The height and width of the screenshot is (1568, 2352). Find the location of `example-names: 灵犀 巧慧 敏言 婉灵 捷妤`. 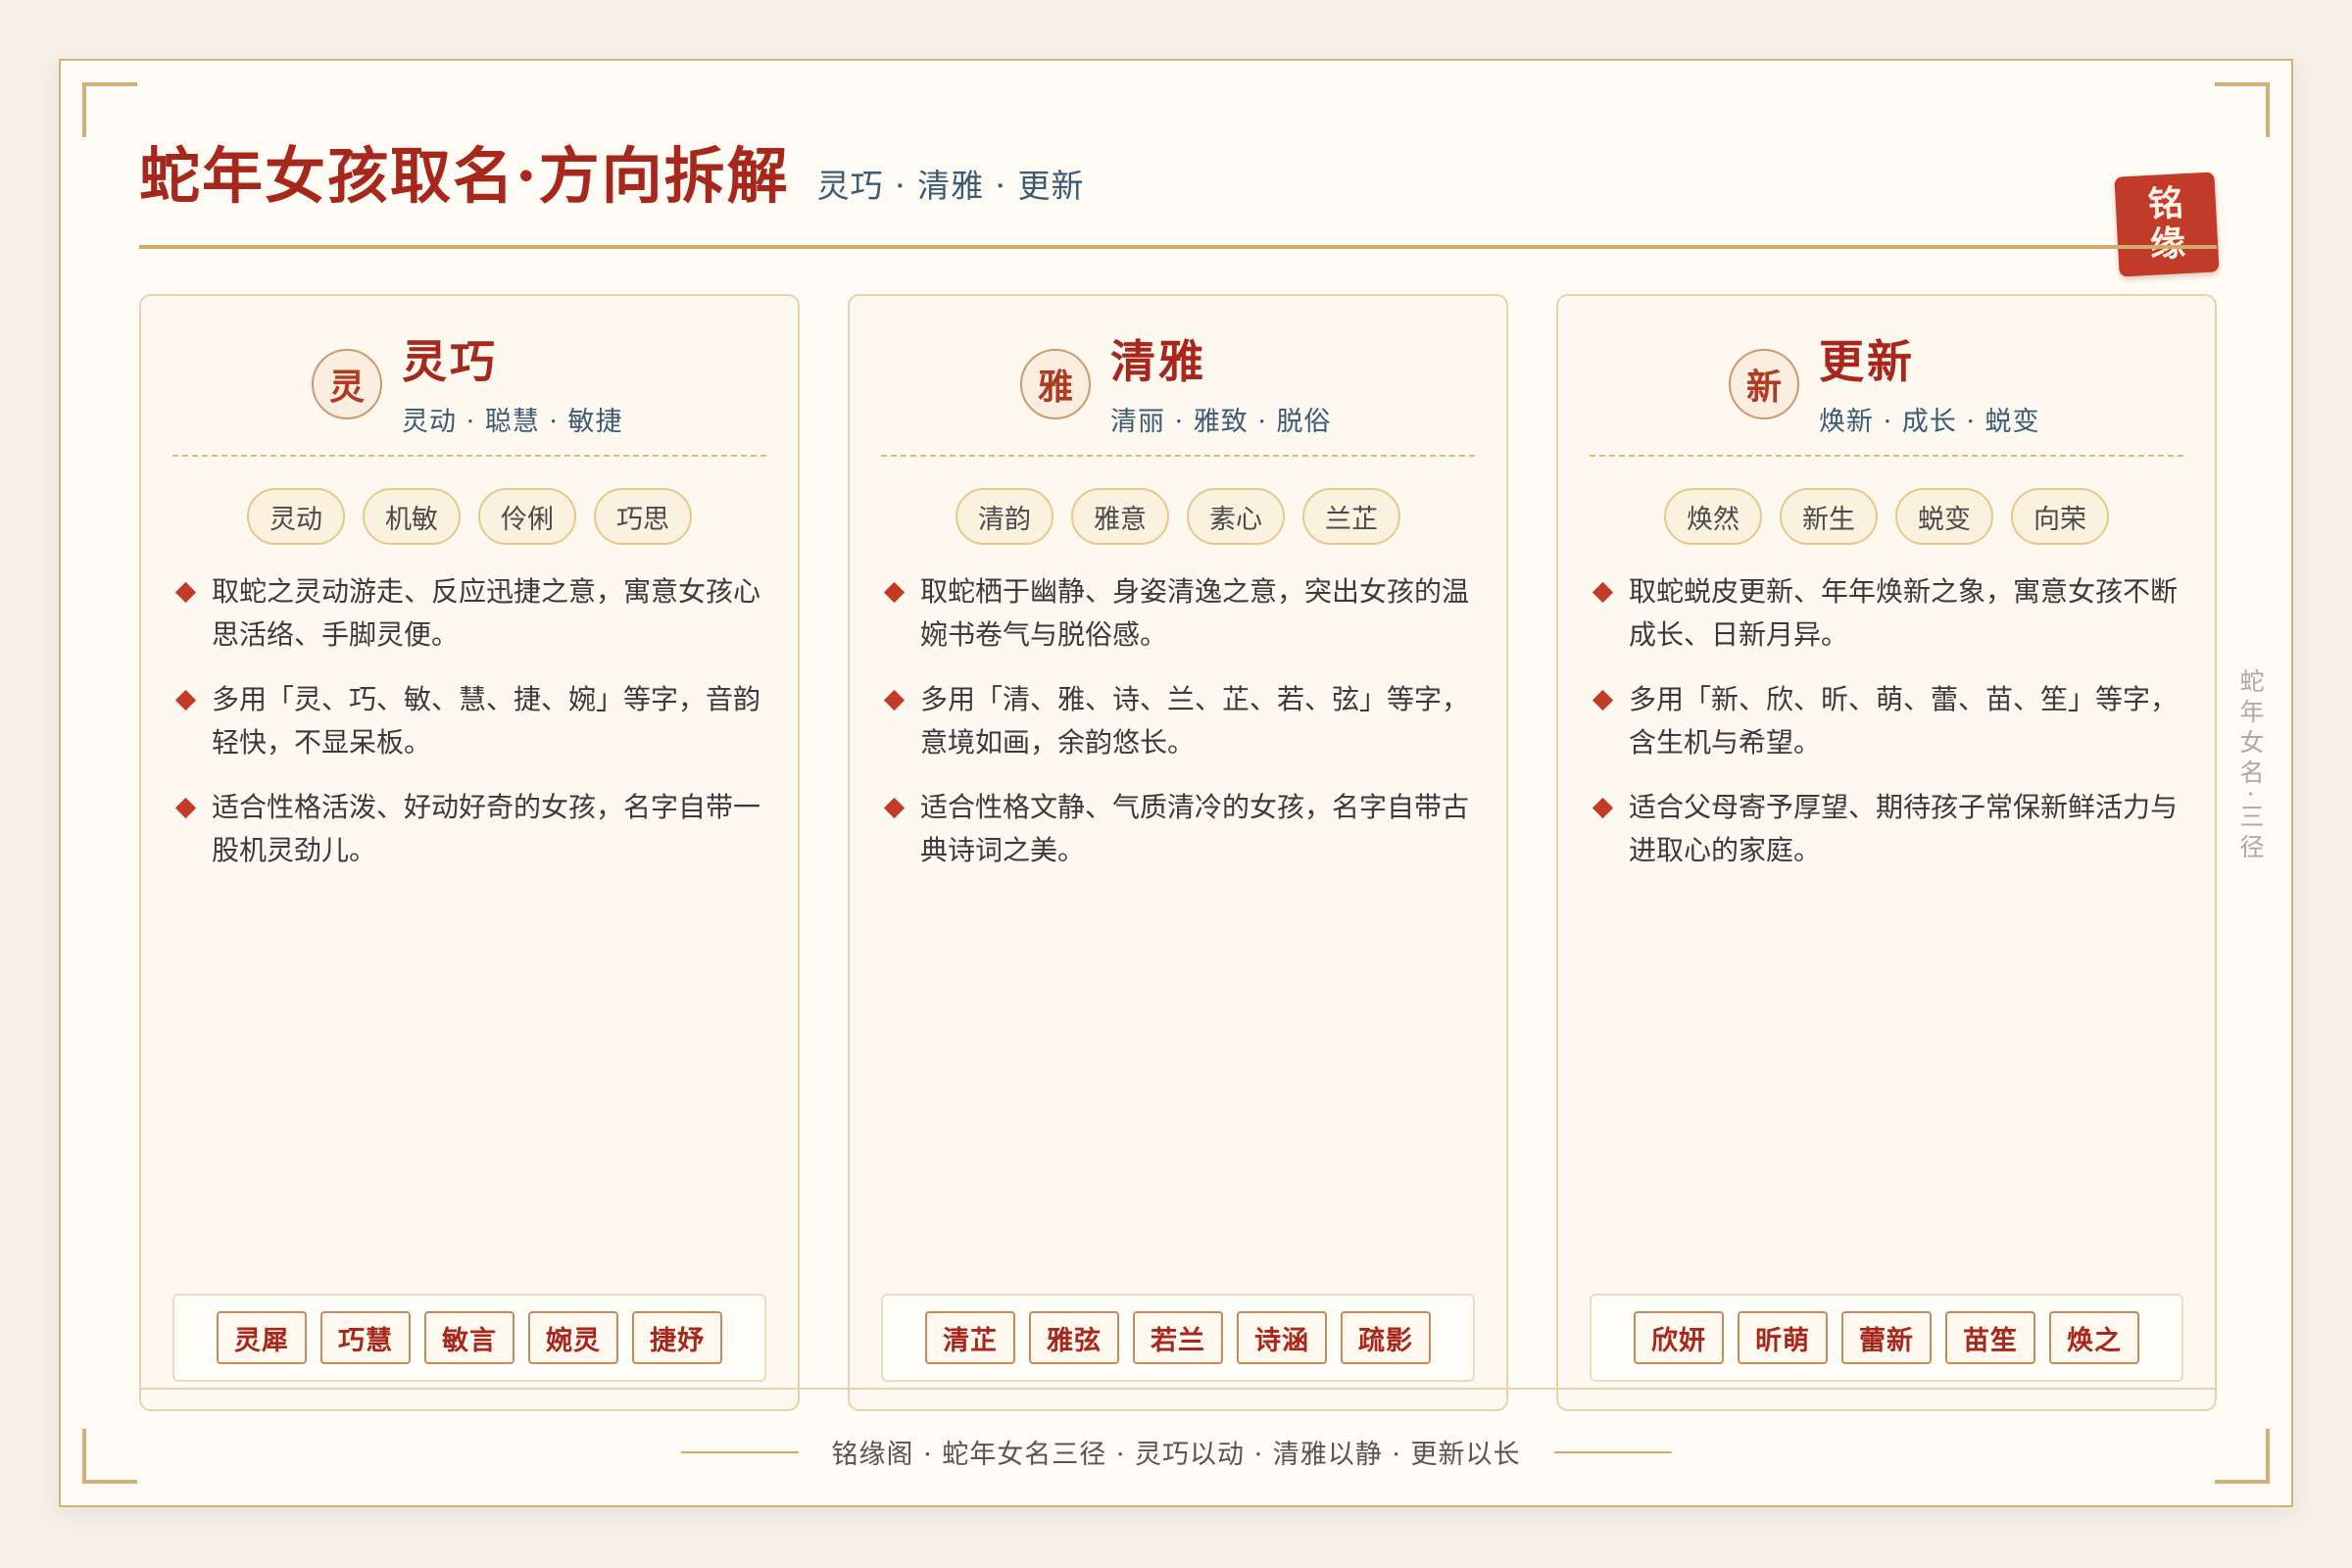

example-names: 灵犀 巧慧 敏言 婉灵 捷妤 is located at coordinates (469, 1338).